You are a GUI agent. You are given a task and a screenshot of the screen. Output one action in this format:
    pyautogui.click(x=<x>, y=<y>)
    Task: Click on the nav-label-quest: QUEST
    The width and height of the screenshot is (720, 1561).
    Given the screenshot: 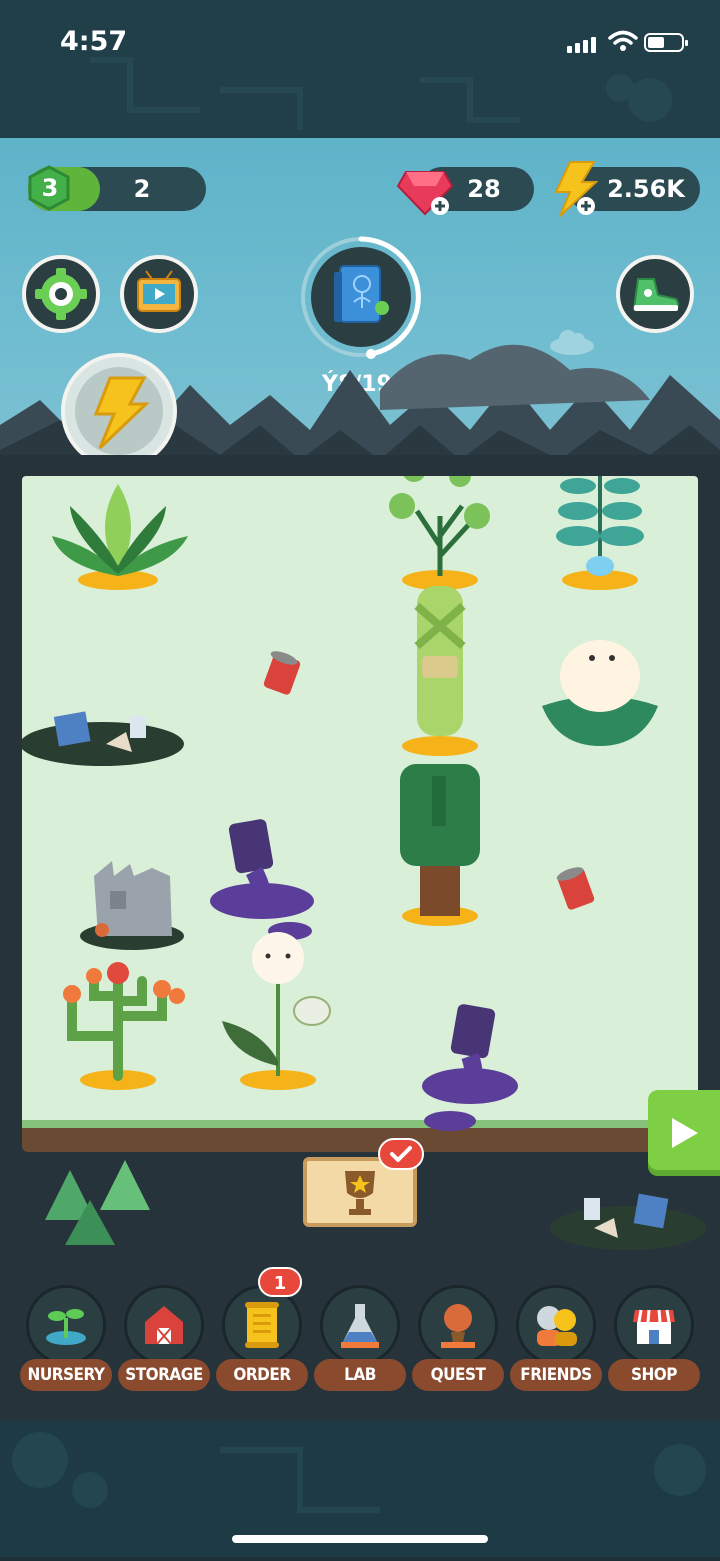 What is the action you would take?
    pyautogui.click(x=458, y=1375)
    